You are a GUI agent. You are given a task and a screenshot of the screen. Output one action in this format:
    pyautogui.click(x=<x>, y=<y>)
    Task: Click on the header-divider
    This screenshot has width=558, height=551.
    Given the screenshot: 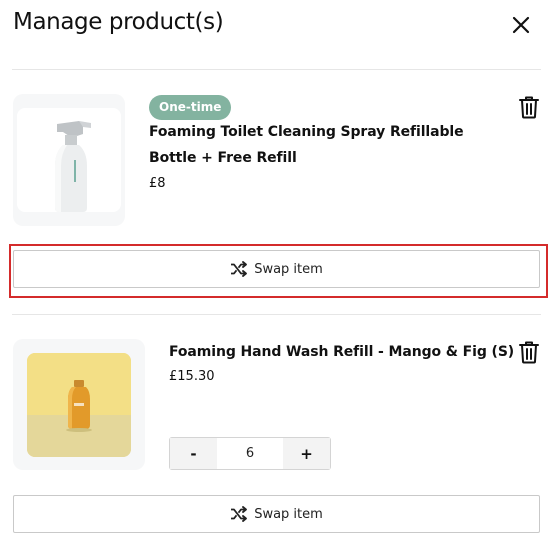 What is the action you would take?
    pyautogui.click(x=276, y=69)
    